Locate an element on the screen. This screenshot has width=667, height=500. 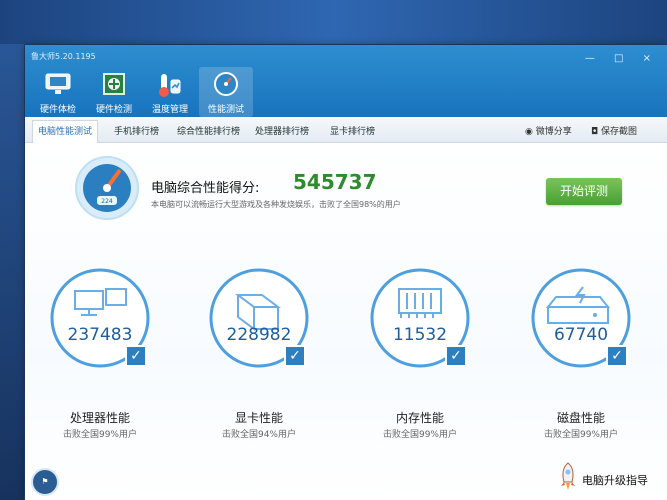
cpu-title: 处理器性能 is located at coordinates (99, 418).